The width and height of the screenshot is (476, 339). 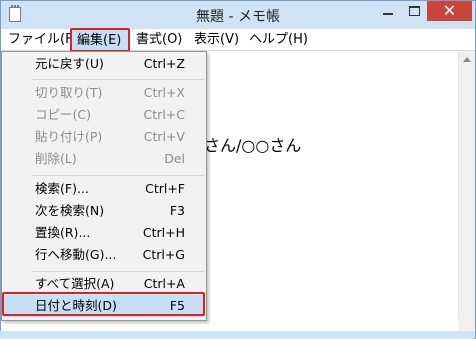 I want to click on menu-format: 書式(O), so click(x=159, y=39).